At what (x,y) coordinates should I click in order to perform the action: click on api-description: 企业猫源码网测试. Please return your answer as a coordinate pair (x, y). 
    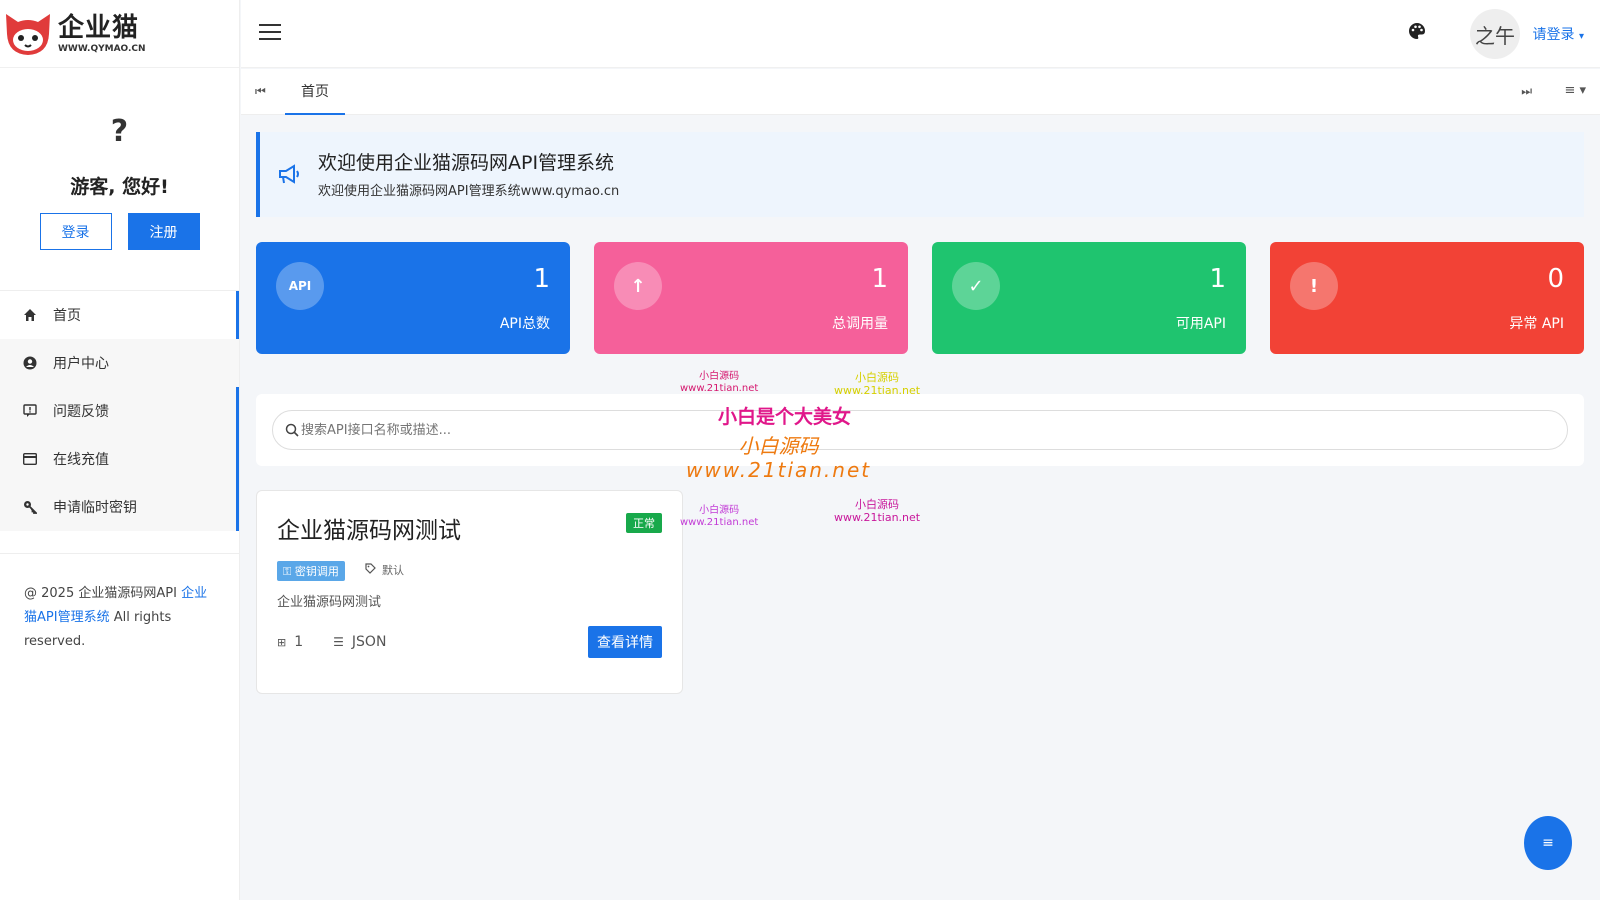
    Looking at the image, I should click on (329, 602).